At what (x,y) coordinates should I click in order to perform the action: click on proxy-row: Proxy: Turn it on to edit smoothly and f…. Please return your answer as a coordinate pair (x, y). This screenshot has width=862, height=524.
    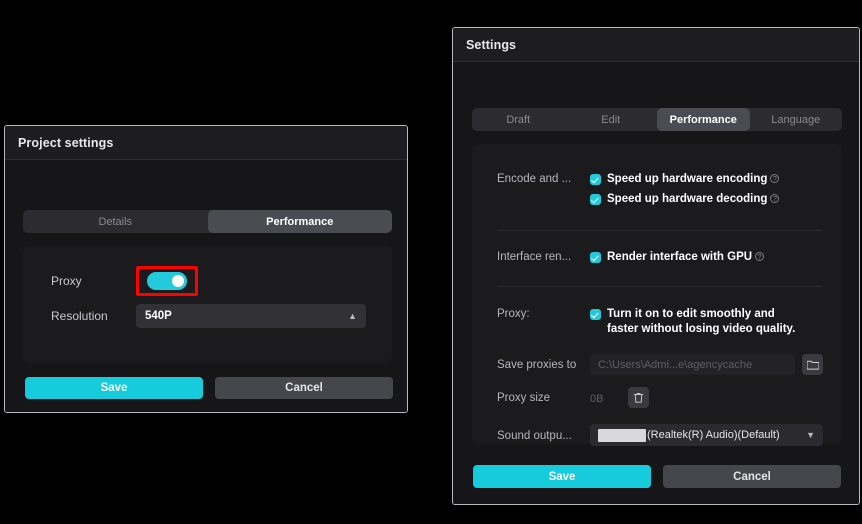
    Looking at the image, I should click on (660, 324).